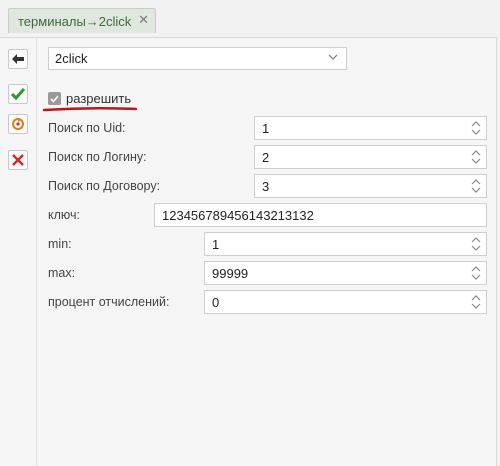 The image size is (500, 466). I want to click on enable-checkbox-row: разрешить, so click(89, 98).